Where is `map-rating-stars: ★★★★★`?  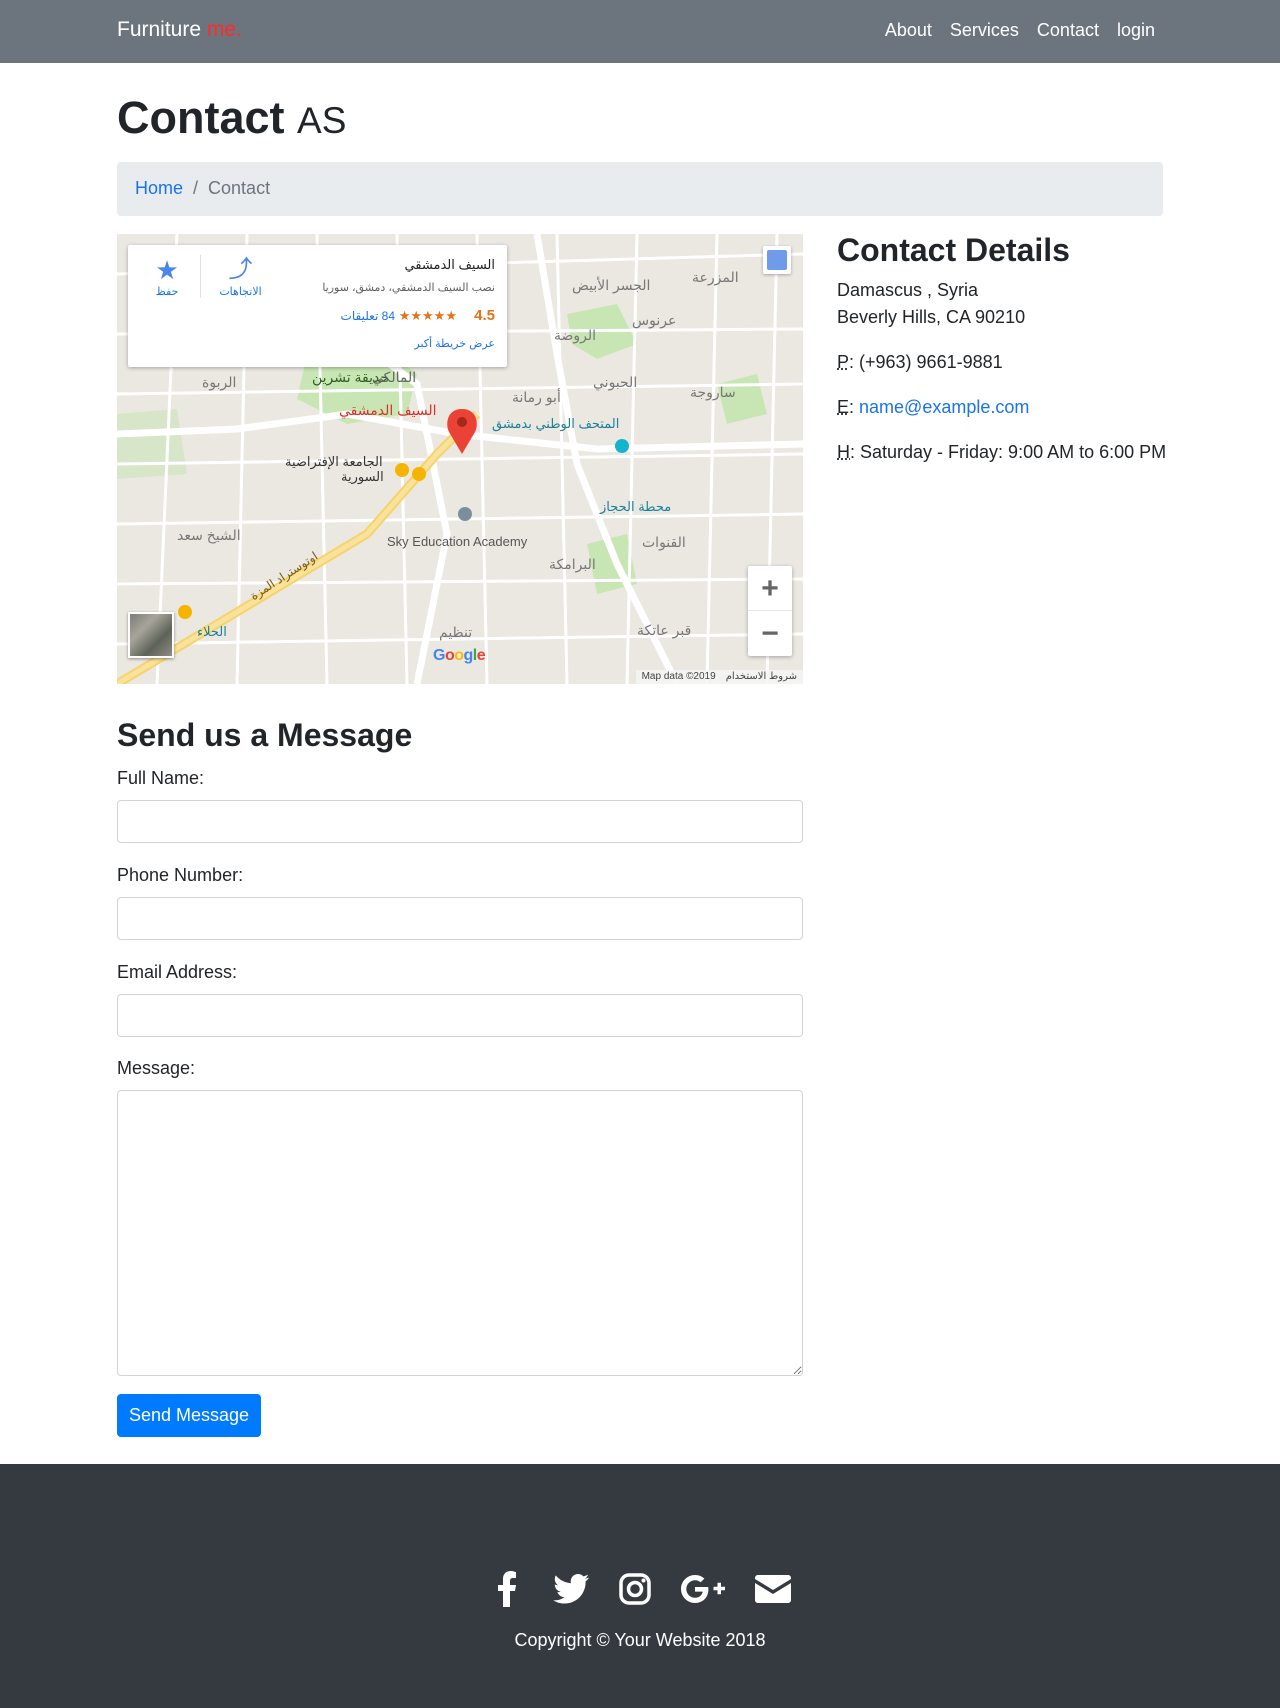
map-rating-stars: ★★★★★ is located at coordinates (427, 315).